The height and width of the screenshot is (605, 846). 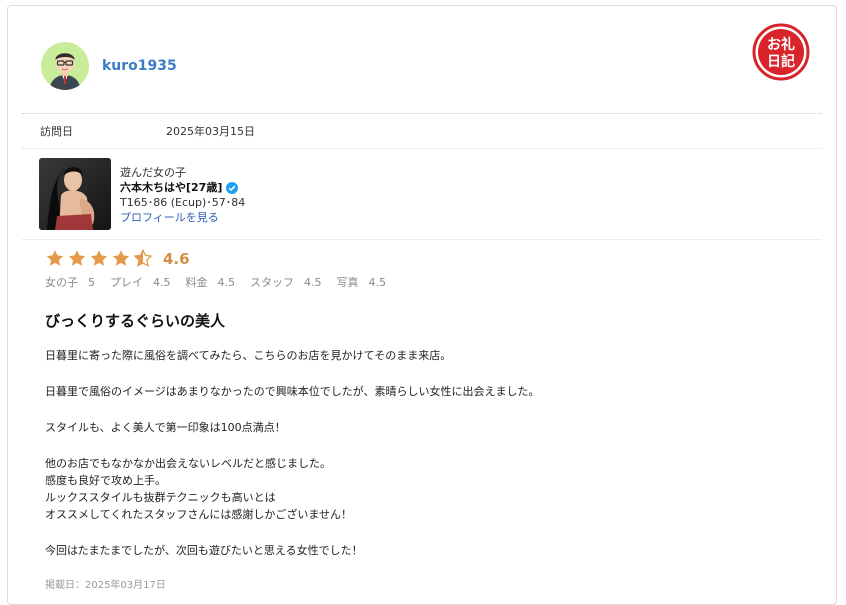 What do you see at coordinates (176, 258) in the screenshot?
I see `overall-rating: 4.6` at bounding box center [176, 258].